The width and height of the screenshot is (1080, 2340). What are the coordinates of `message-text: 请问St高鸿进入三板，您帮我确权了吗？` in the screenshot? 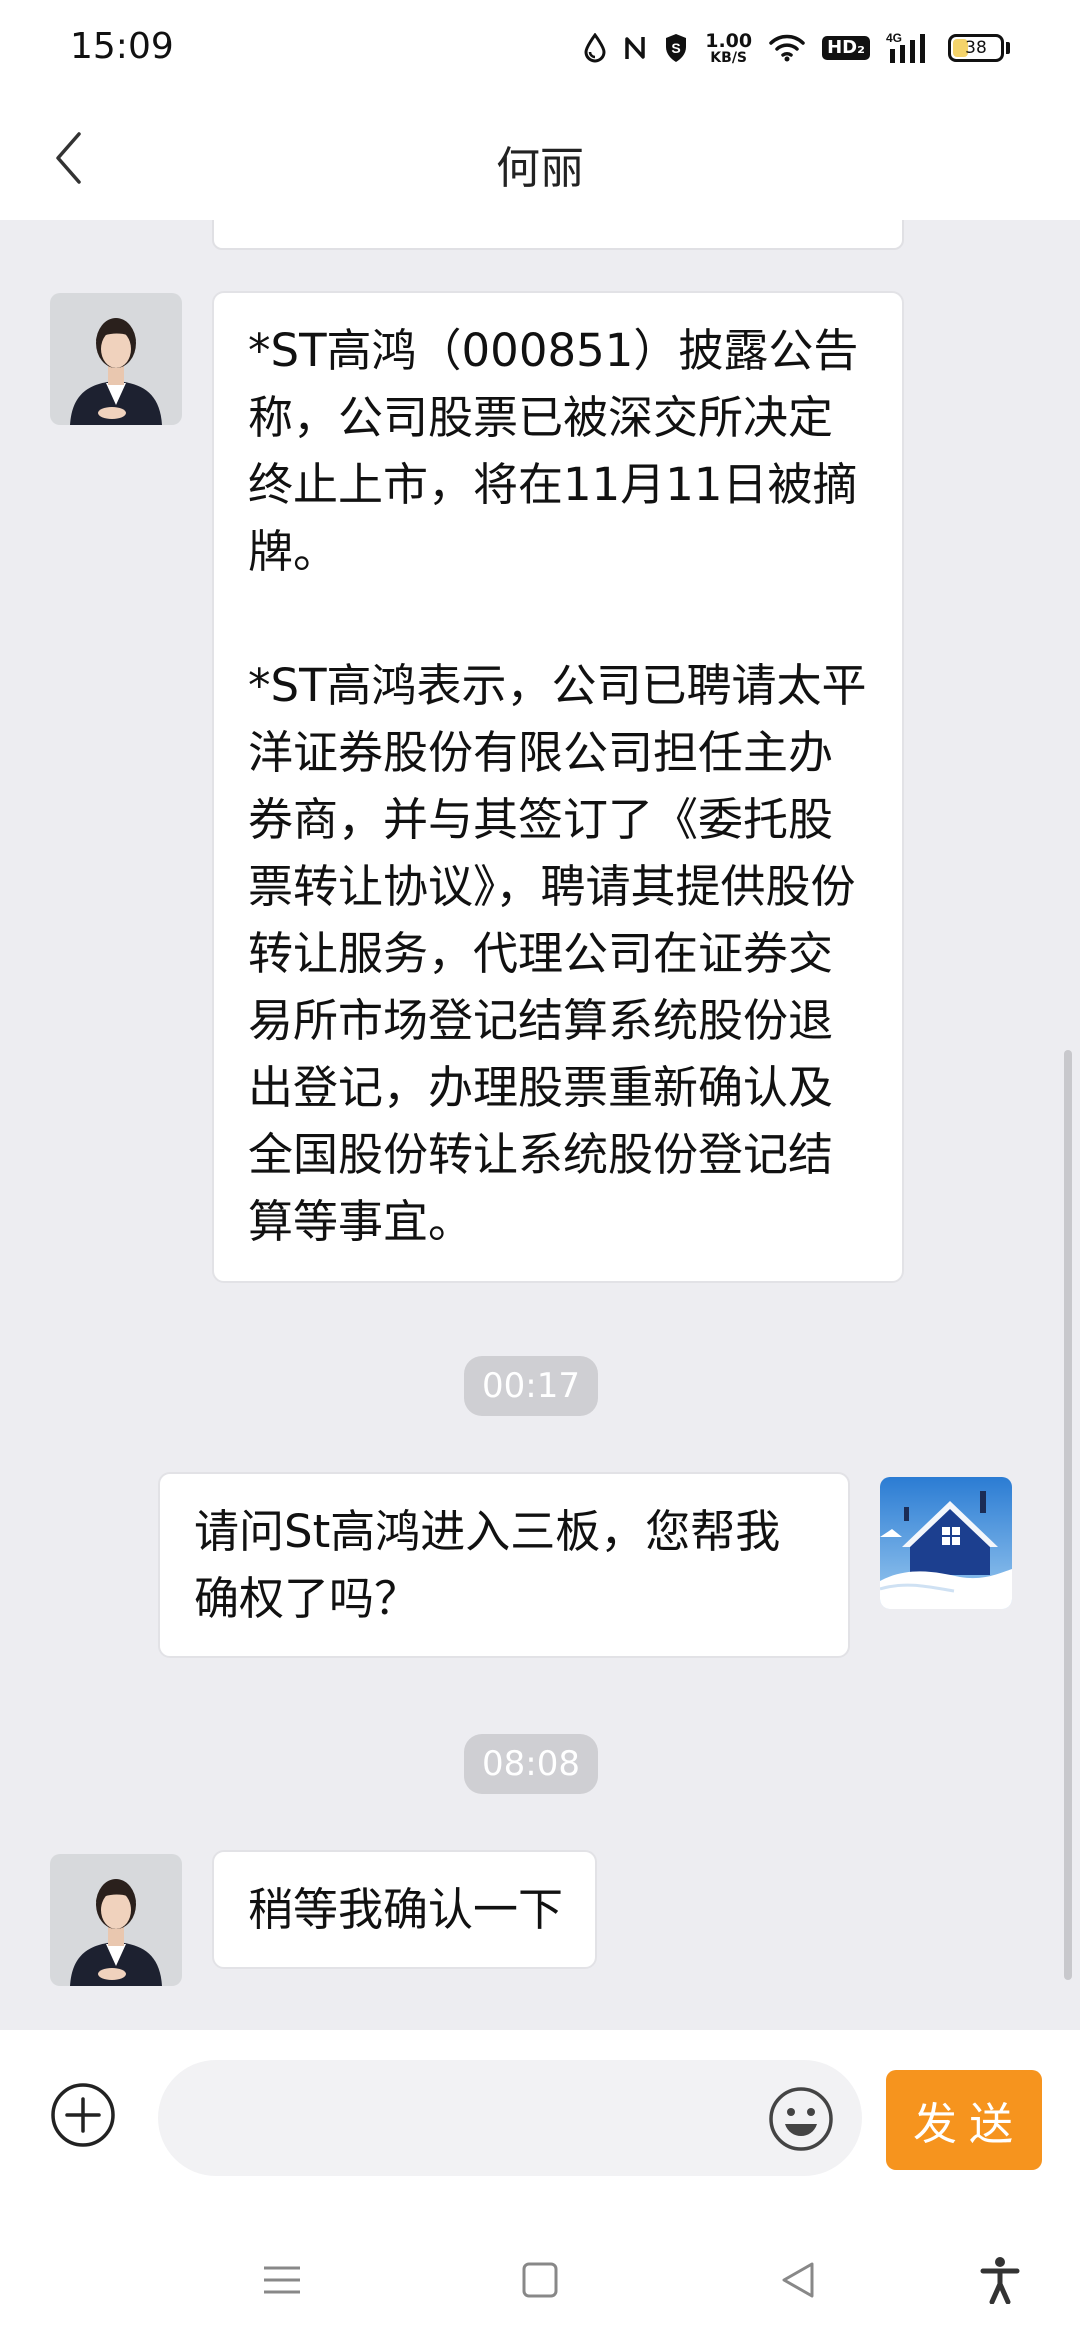 It's located at (487, 1565).